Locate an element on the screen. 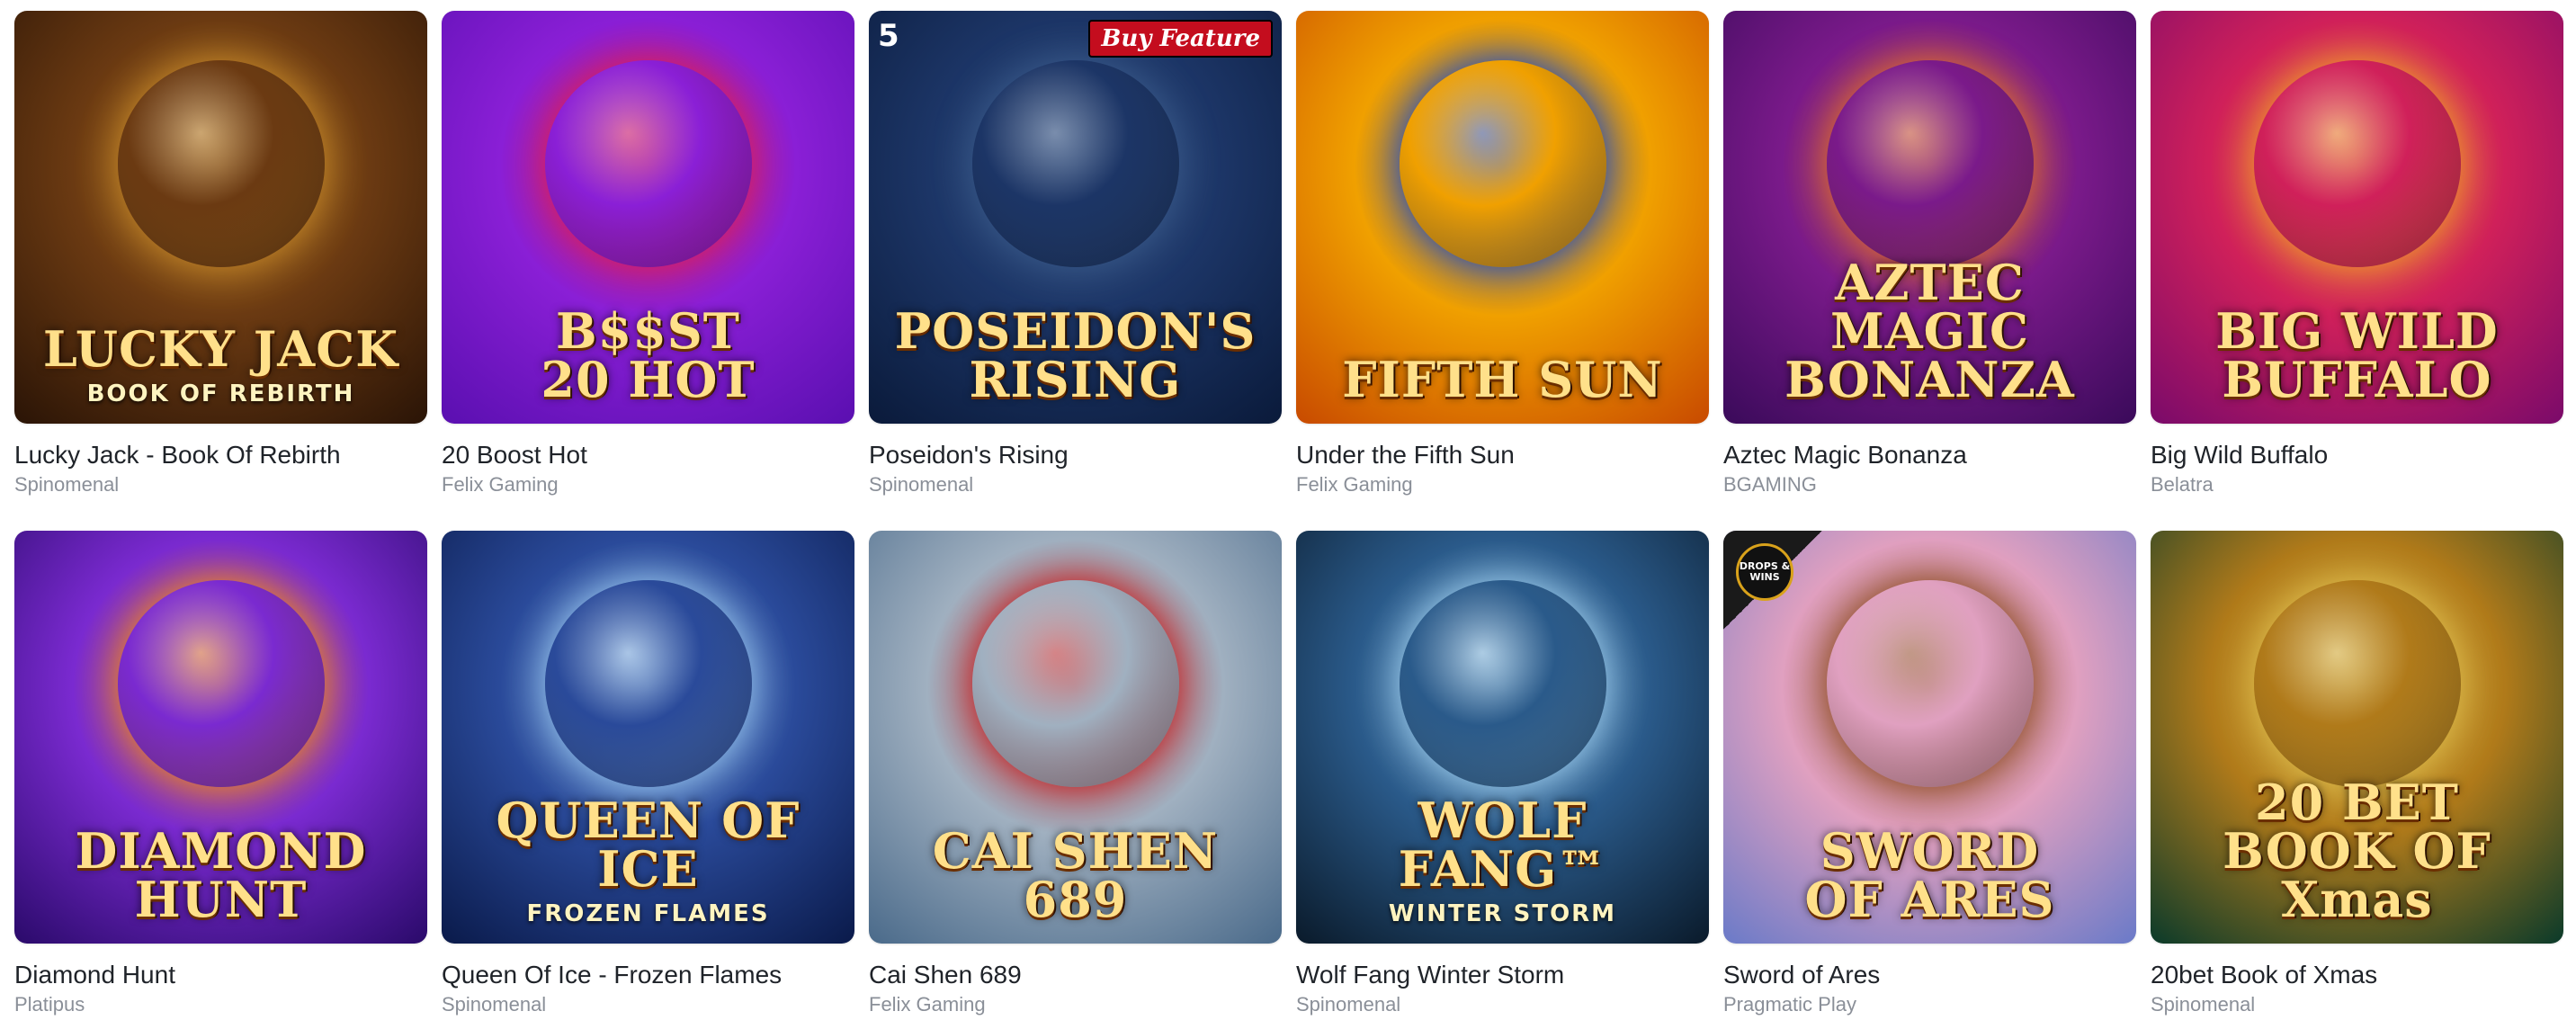  artwork-title: WOLF FANG™ is located at coordinates (1502, 845).